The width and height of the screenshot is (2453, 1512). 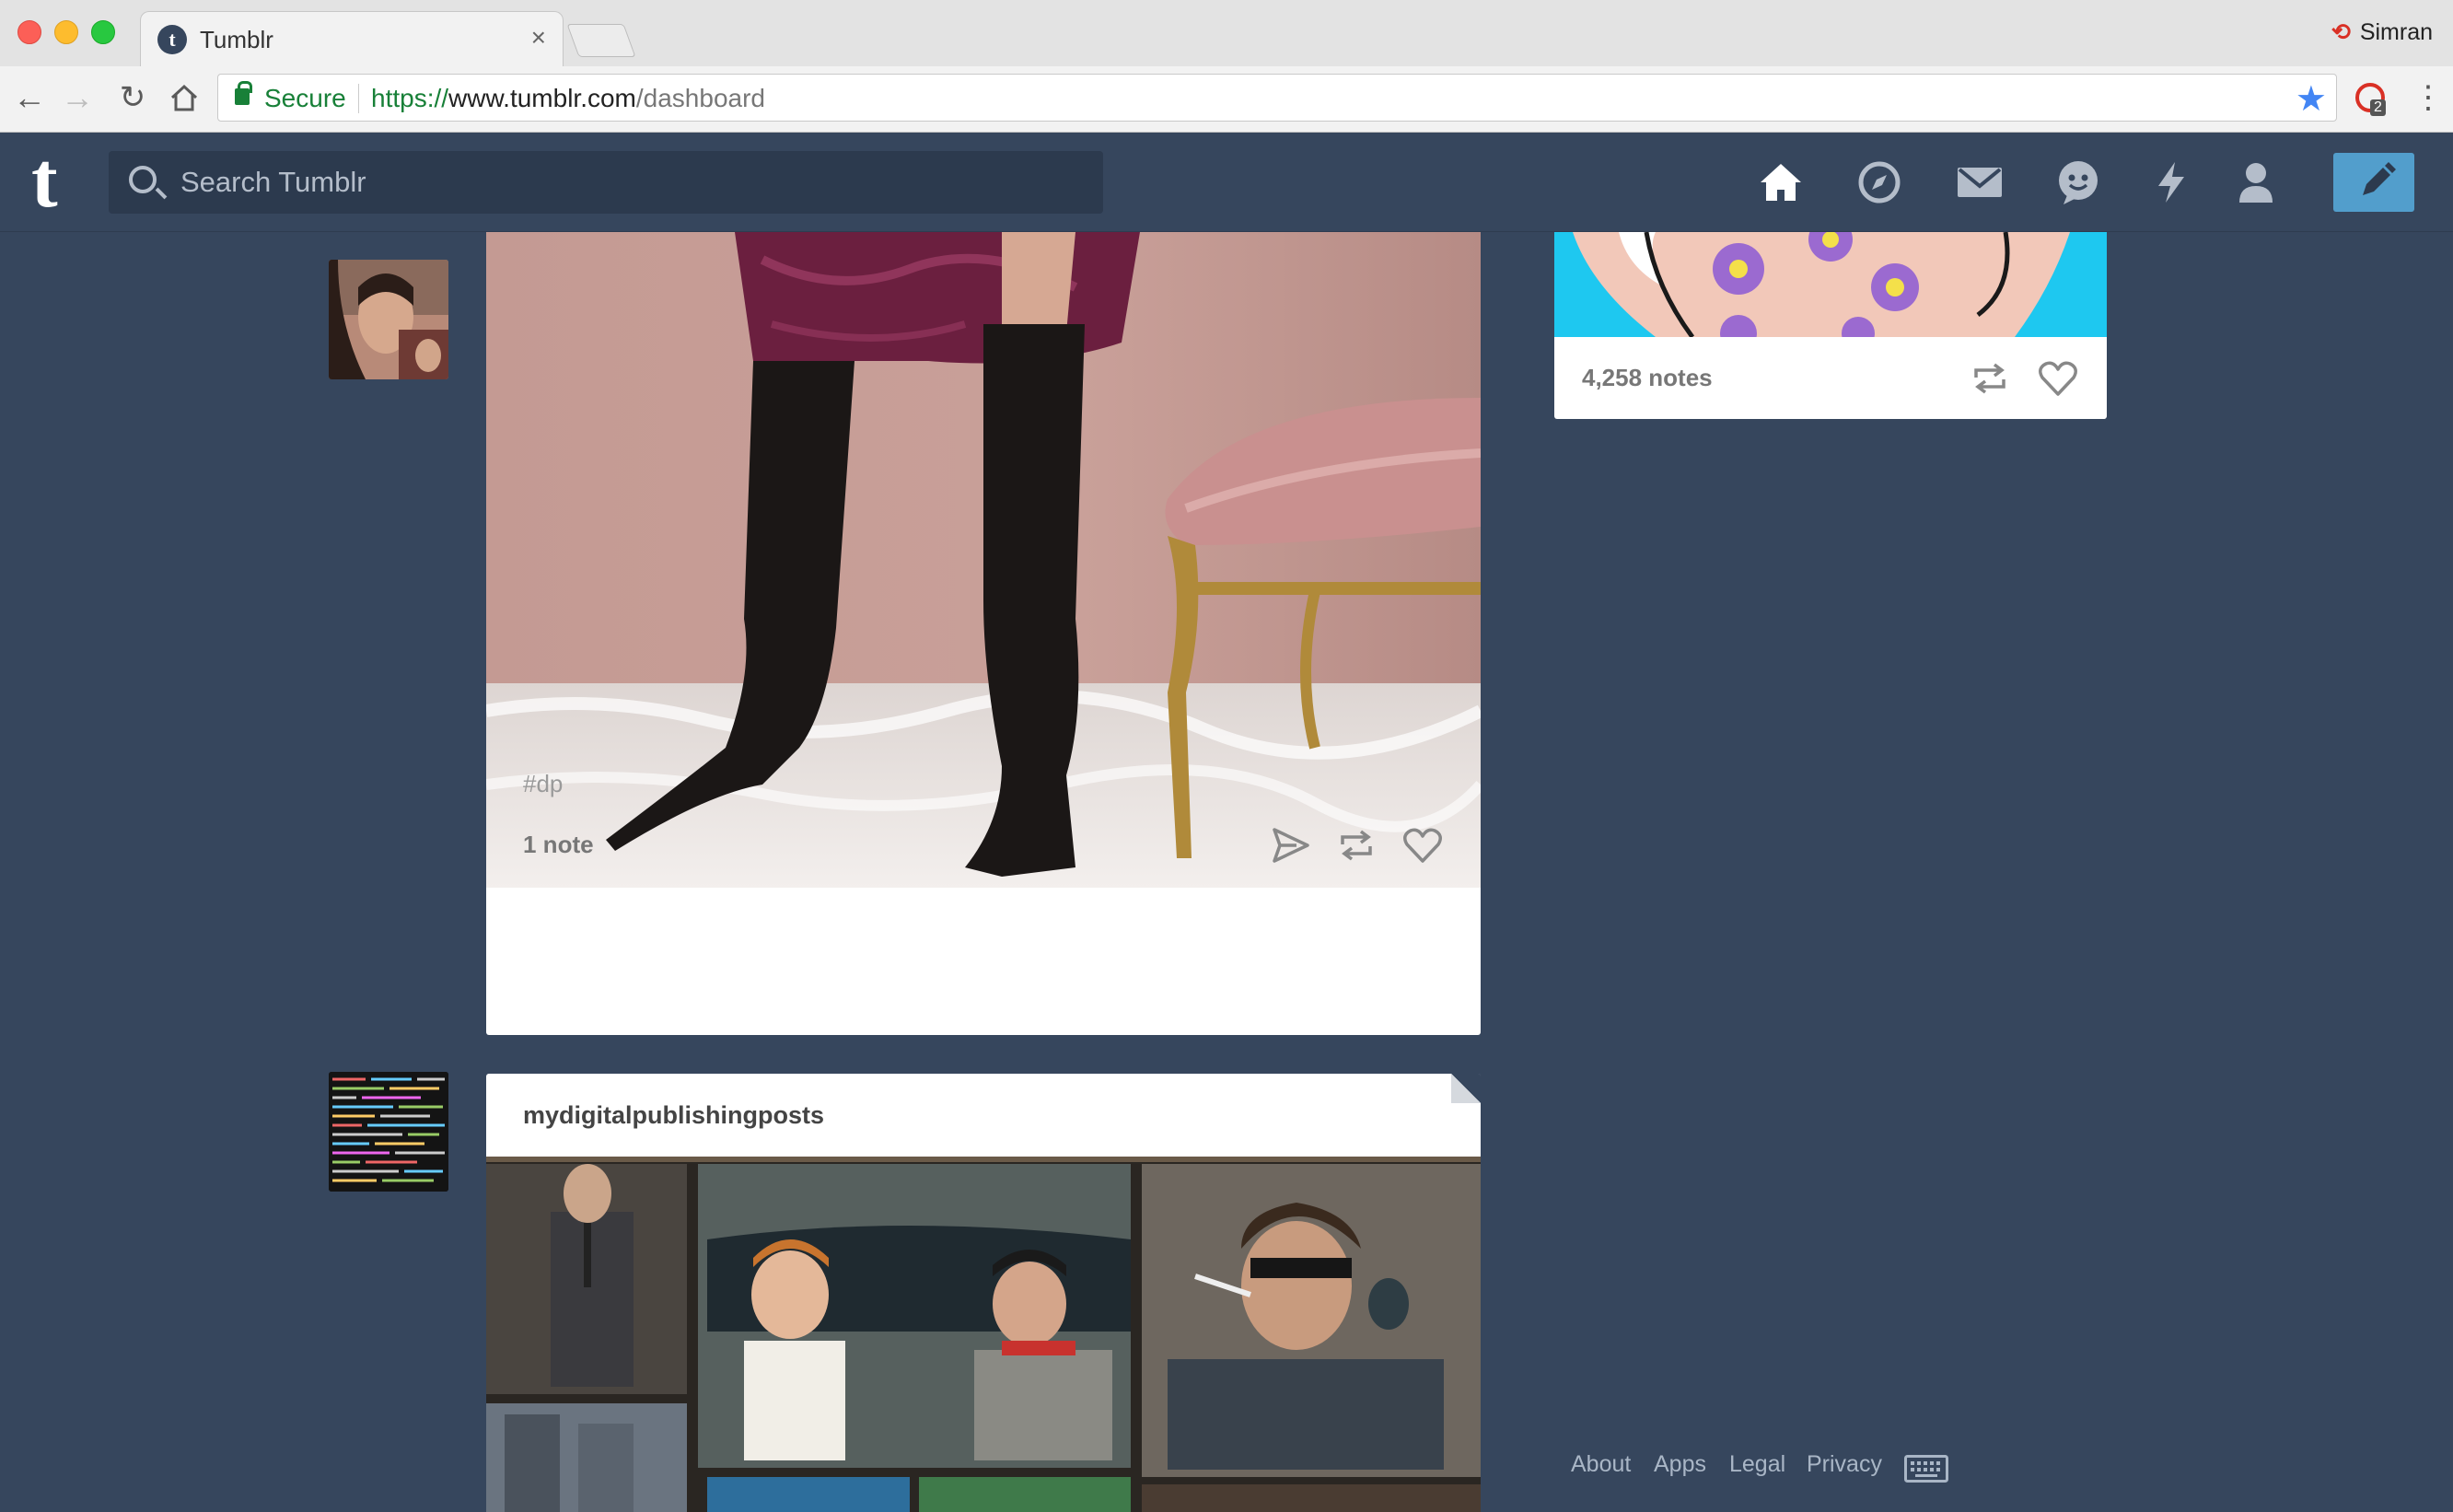 What do you see at coordinates (1466, 1088) in the screenshot?
I see `post-fold-shadow` at bounding box center [1466, 1088].